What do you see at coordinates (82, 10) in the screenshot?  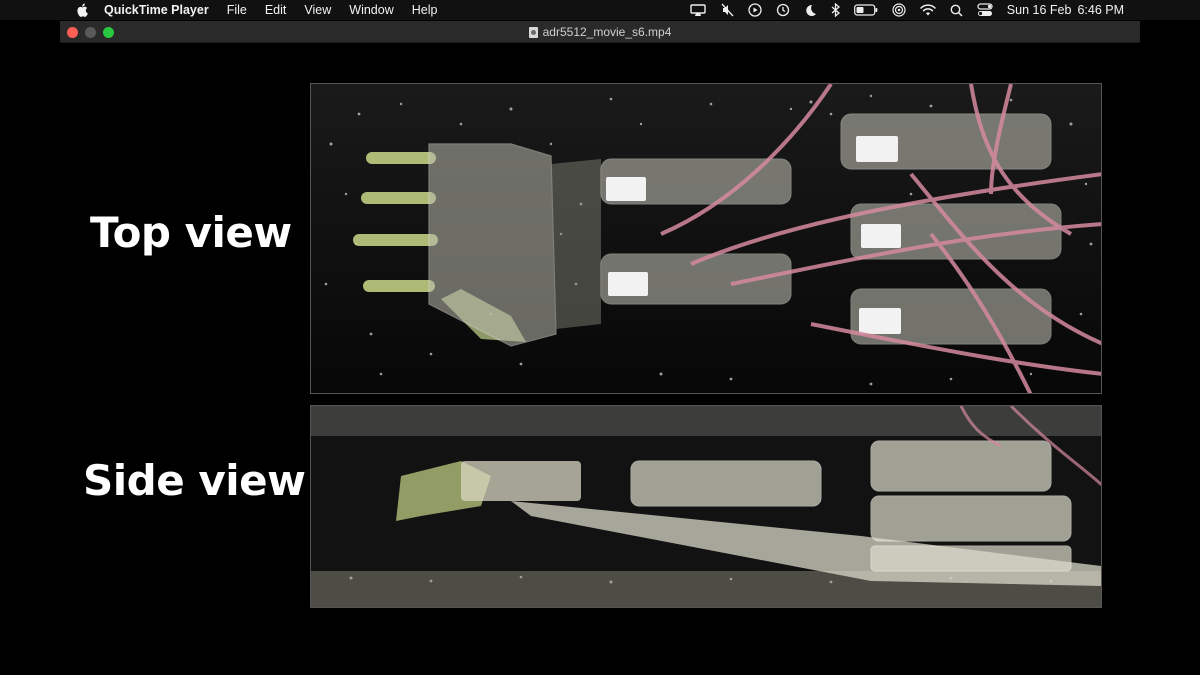 I see `apple-menu-icon` at bounding box center [82, 10].